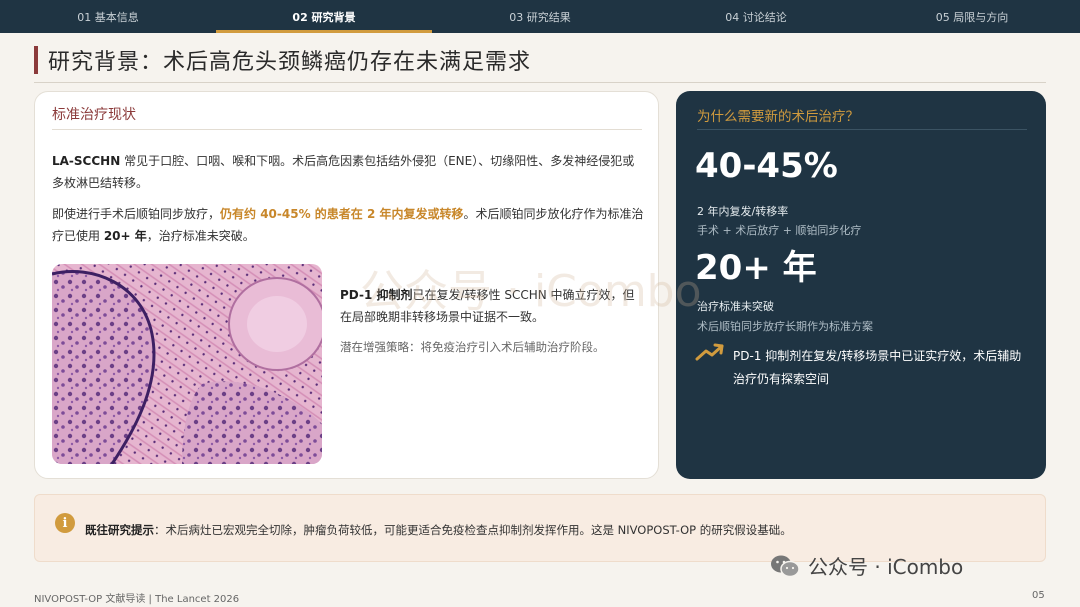 The width and height of the screenshot is (1080, 607). What do you see at coordinates (200, 236) in the screenshot?
I see `recurrence-text-c: ，治疗标准未突破。` at bounding box center [200, 236].